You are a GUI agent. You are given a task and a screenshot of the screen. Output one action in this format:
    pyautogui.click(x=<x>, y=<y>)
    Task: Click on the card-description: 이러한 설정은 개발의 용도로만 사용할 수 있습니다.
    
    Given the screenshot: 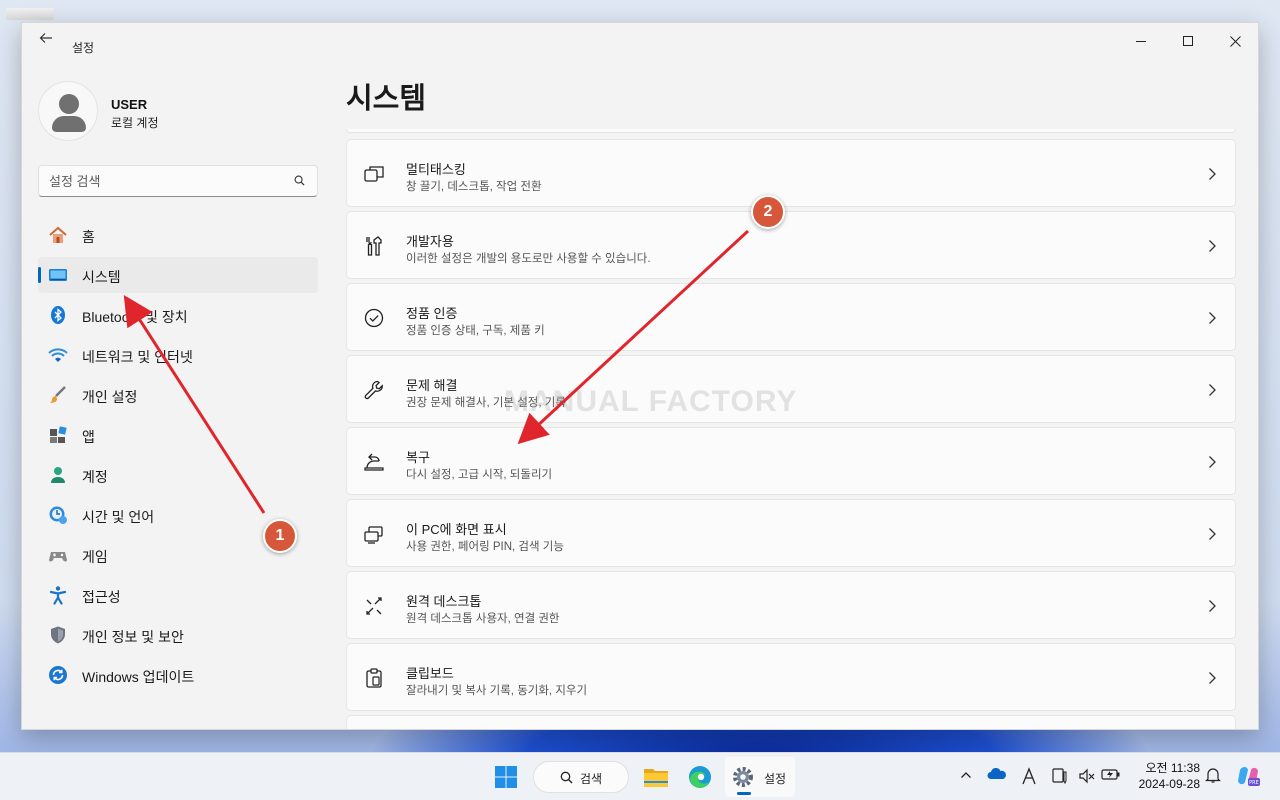 What is the action you would take?
    pyautogui.click(x=528, y=259)
    